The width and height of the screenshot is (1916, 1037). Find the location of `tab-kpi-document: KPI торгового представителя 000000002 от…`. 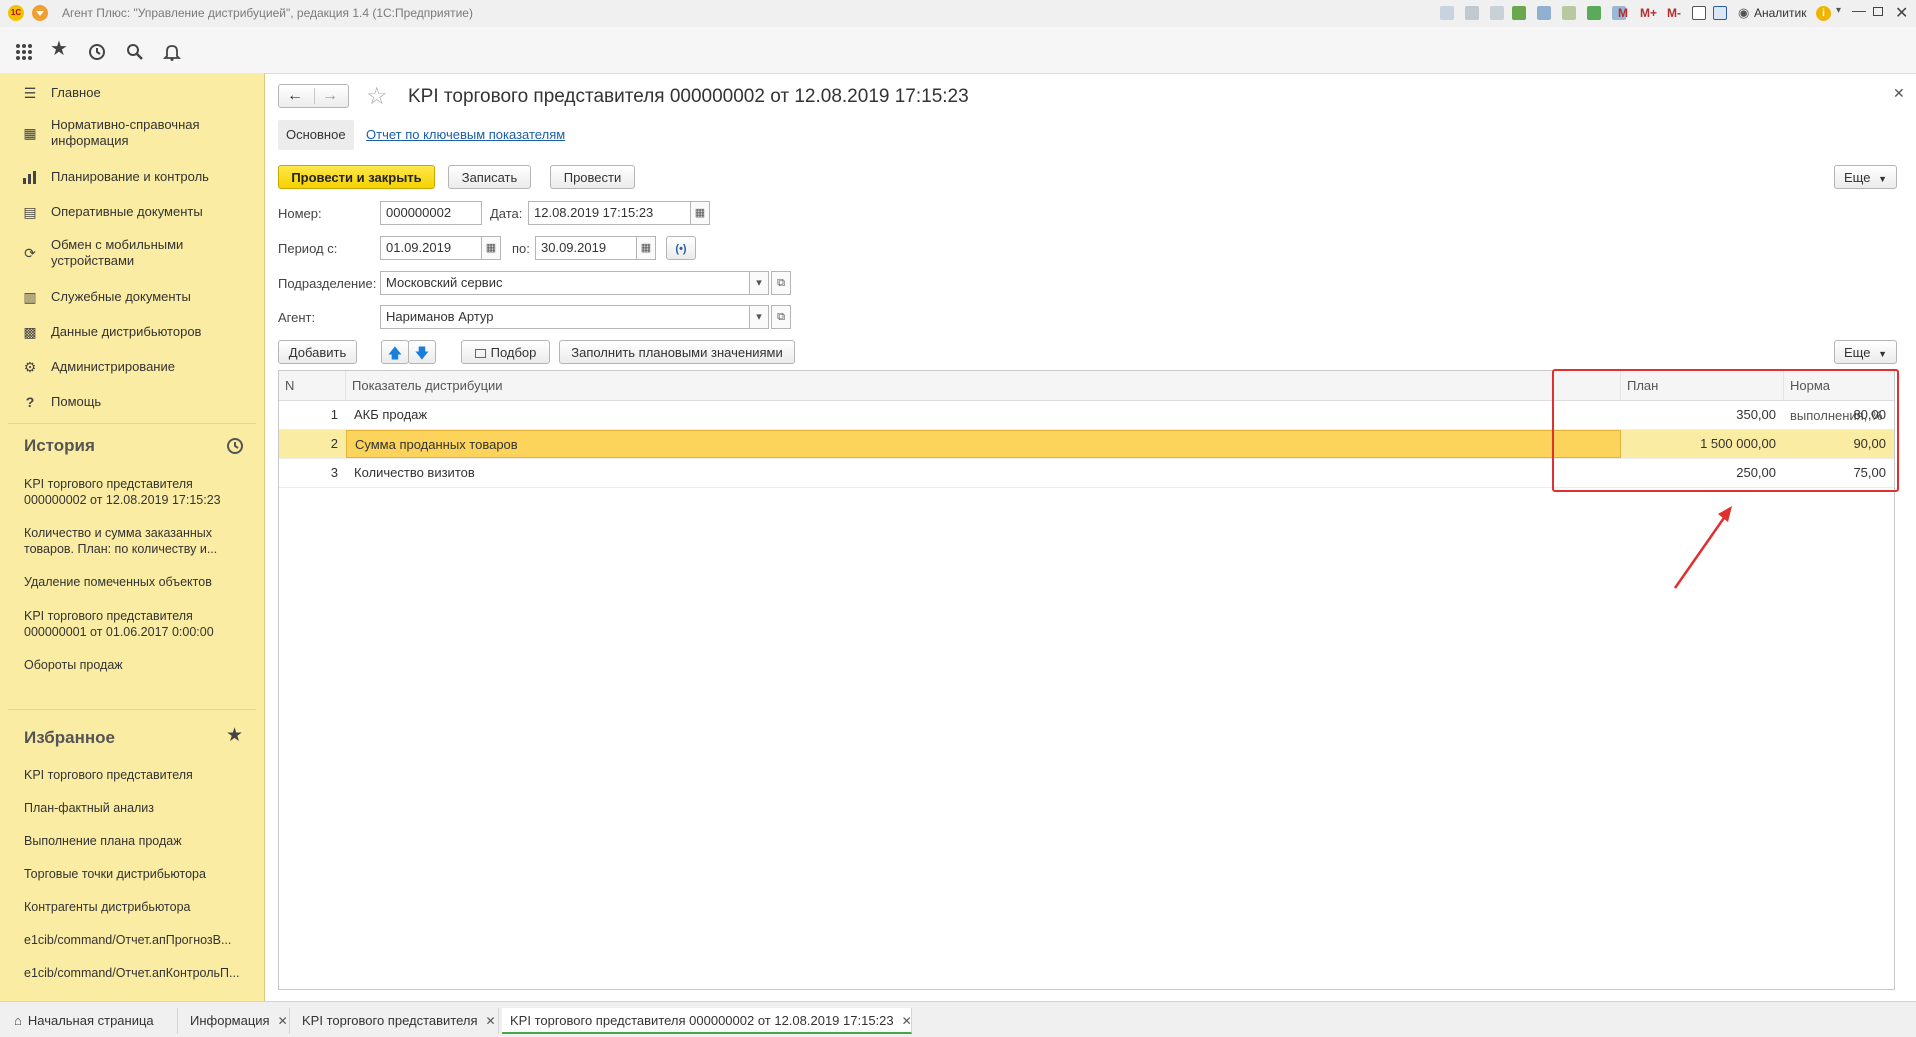

tab-kpi-document: KPI торгового представителя 000000002 от… is located at coordinates (707, 1021).